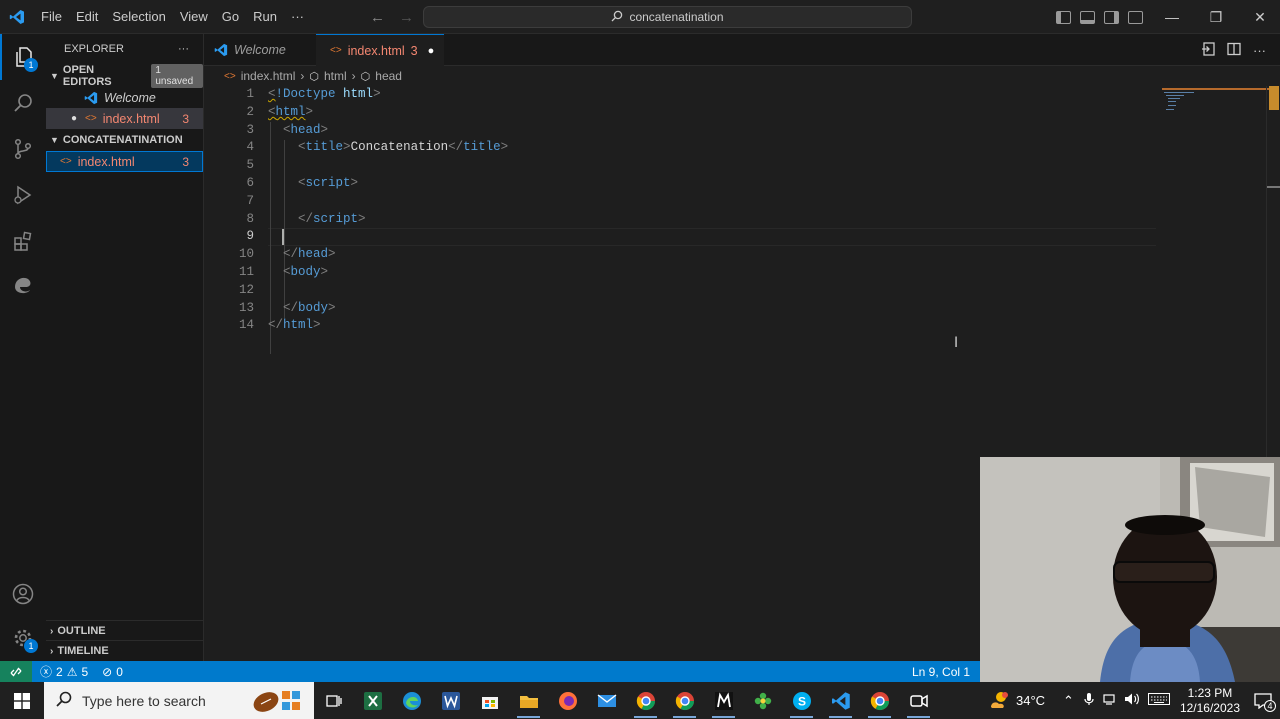 This screenshot has height=719, width=1280. I want to click on windows-start-icon, so click(22, 700).